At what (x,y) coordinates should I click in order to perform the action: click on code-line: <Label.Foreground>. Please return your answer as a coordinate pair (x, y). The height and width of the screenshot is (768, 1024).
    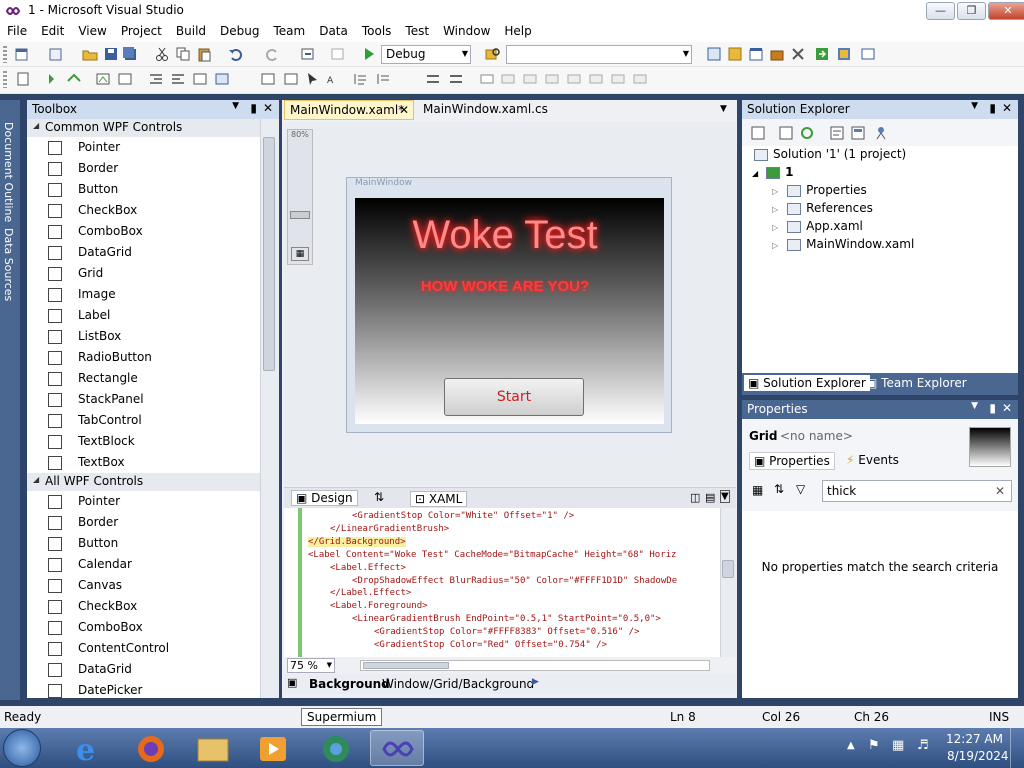
    Looking at the image, I should click on (379, 606).